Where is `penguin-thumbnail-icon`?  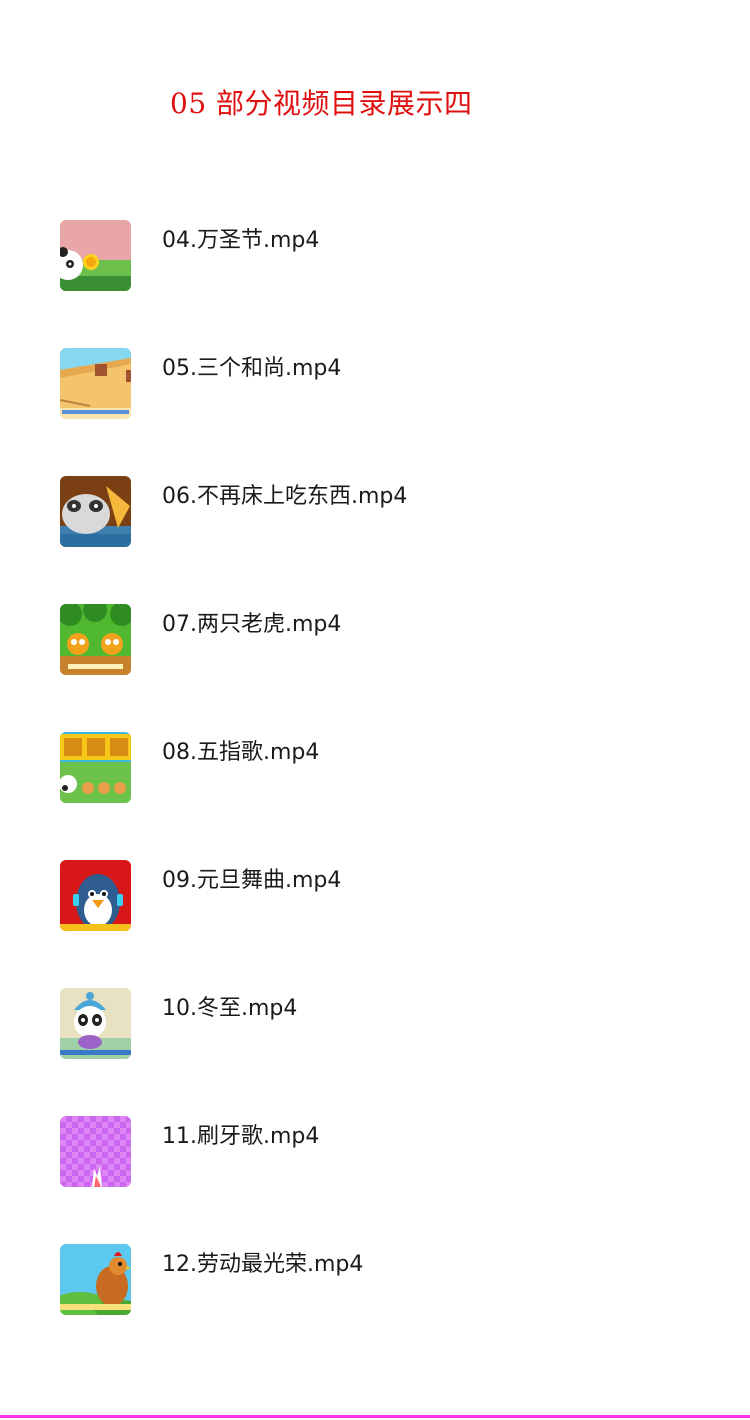
penguin-thumbnail-icon is located at coordinates (95, 895).